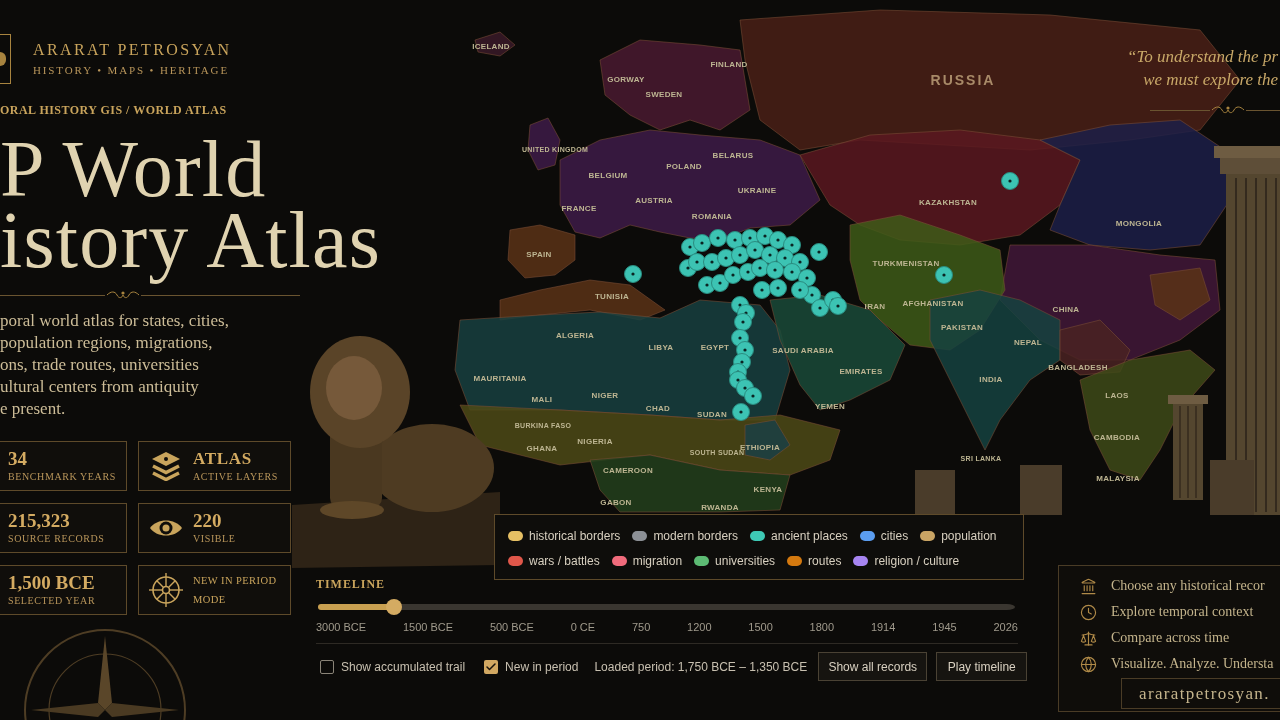 The image size is (1280, 720). What do you see at coordinates (684, 166) in the screenshot?
I see `country-label: POLAND` at bounding box center [684, 166].